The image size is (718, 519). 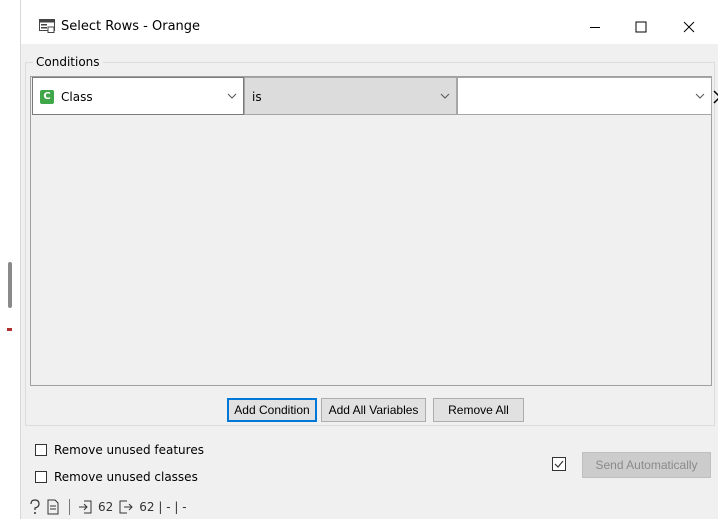 I want to click on background-widget-edge, so click(x=10, y=285).